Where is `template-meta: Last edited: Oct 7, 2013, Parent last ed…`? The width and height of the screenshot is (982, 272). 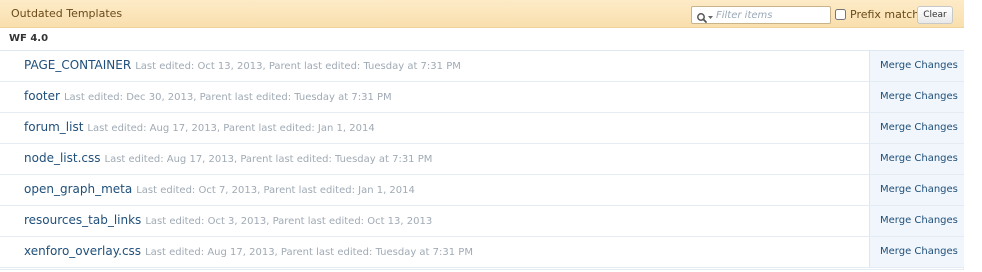 template-meta: Last edited: Oct 7, 2013, Parent last ed… is located at coordinates (275, 190).